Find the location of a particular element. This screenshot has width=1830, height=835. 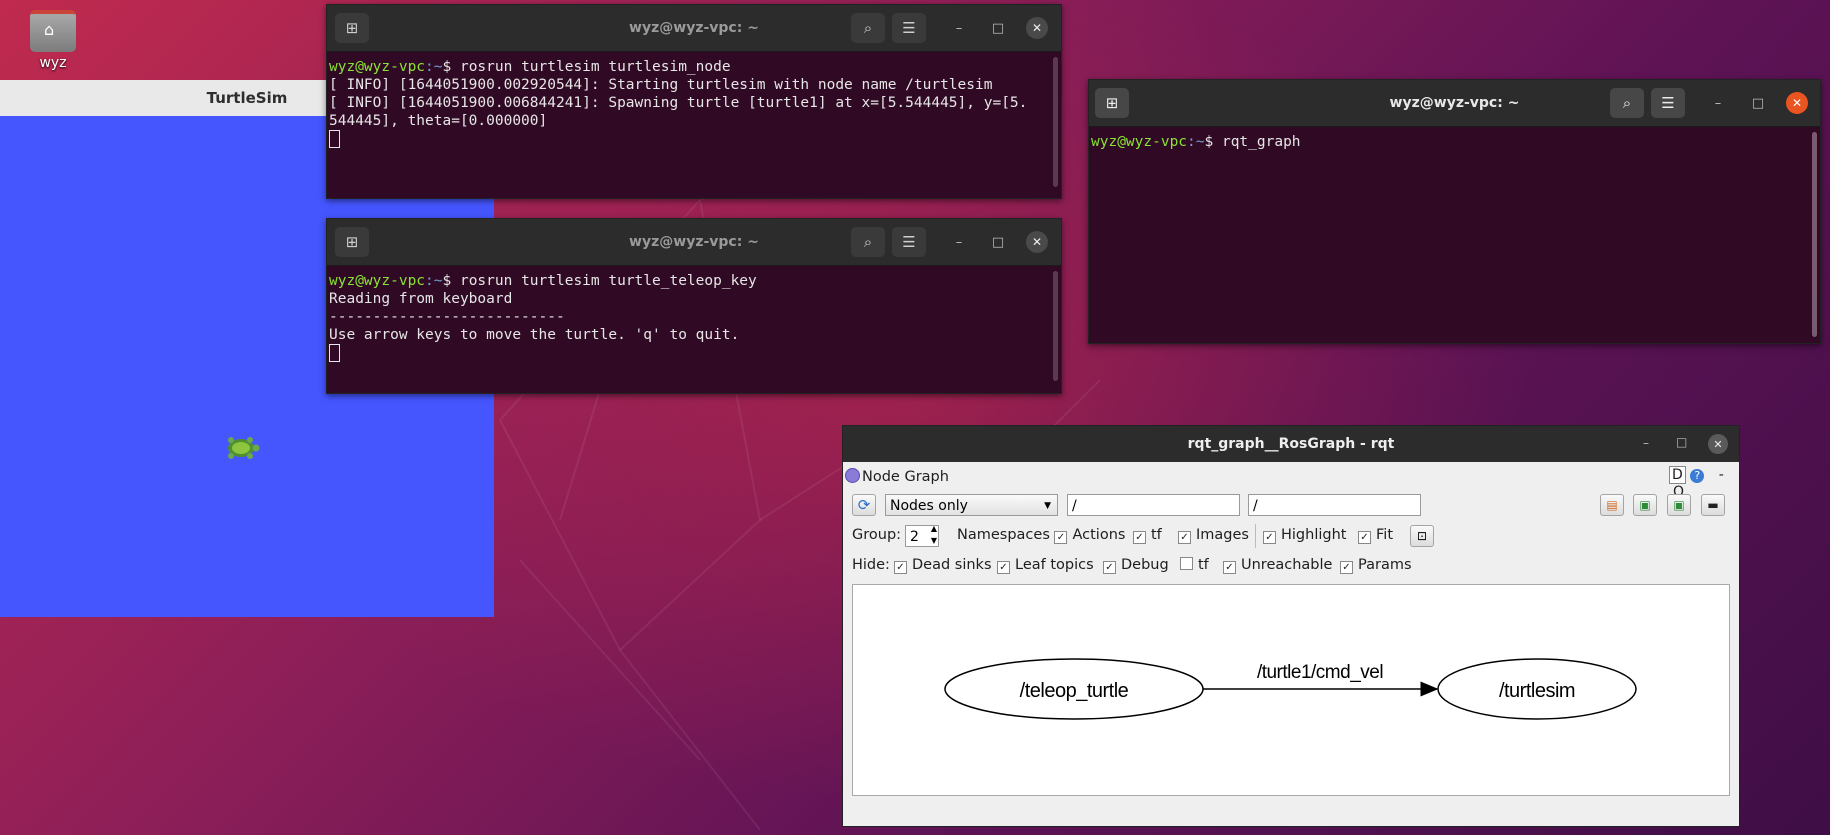

unreachable-checkbox: ✓ is located at coordinates (1229, 567).